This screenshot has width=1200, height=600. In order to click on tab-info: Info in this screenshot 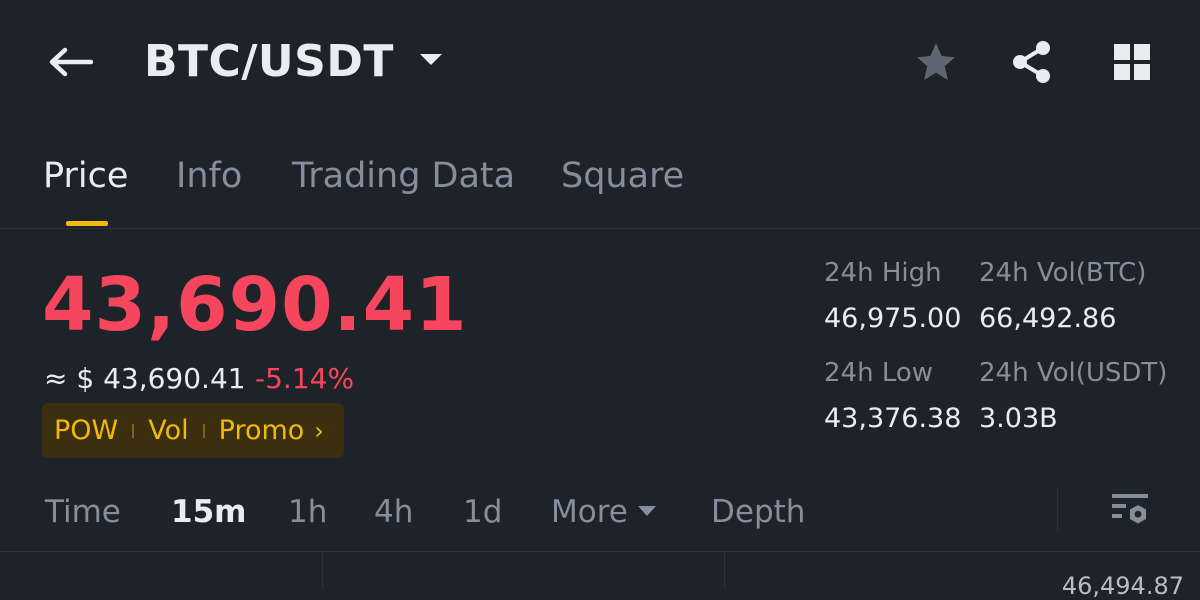, I will do `click(209, 176)`.